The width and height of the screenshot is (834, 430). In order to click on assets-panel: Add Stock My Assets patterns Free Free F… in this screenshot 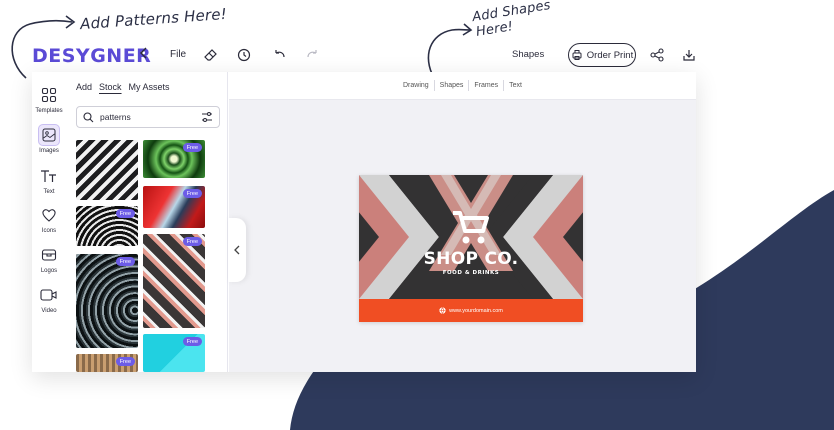, I will do `click(149, 222)`.